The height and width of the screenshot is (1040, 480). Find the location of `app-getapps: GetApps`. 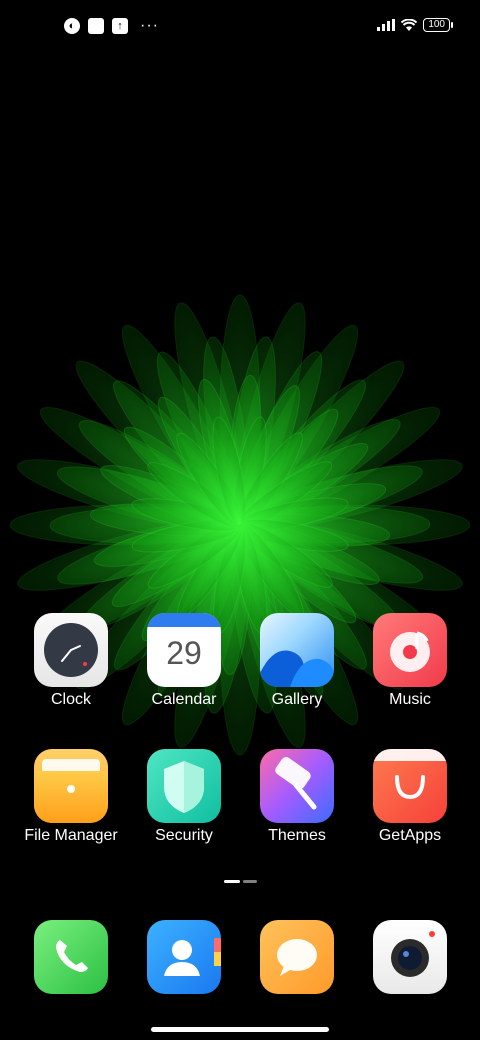

app-getapps: GetApps is located at coordinates (410, 797).